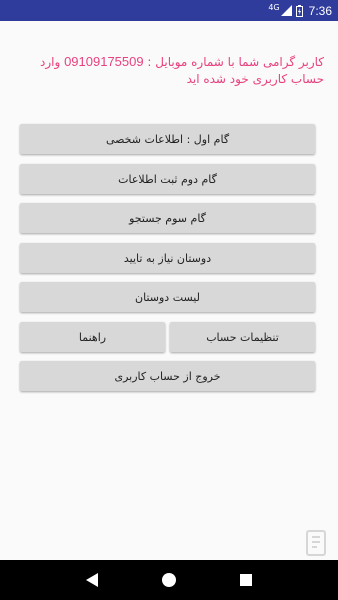 Image resolution: width=338 pixels, height=600 pixels. Describe the element at coordinates (92, 580) in the screenshot. I see `back-icon` at that location.